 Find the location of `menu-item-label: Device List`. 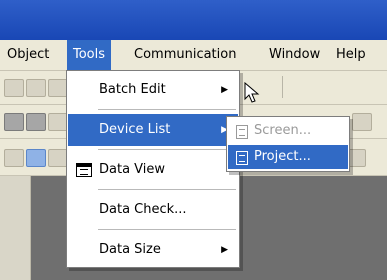

menu-item-label: Device List is located at coordinates (135, 129).